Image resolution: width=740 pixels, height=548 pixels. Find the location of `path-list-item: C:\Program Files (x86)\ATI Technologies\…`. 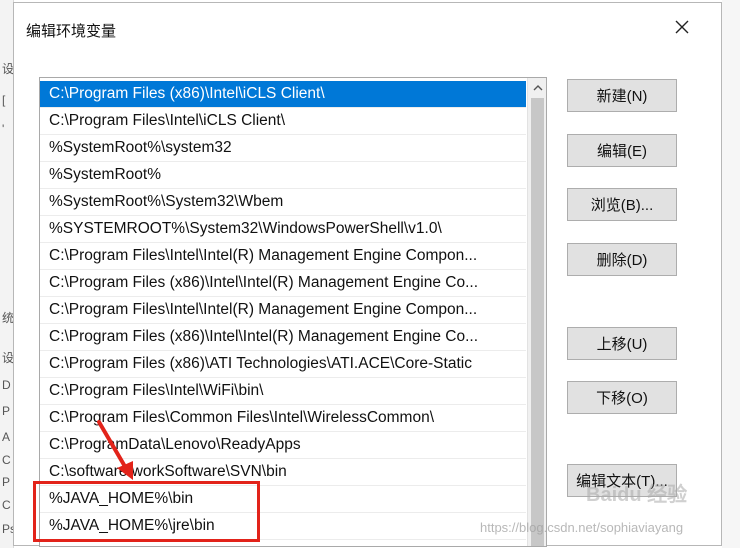

path-list-item: C:\Program Files (x86)\ATI Technologies\… is located at coordinates (283, 364).